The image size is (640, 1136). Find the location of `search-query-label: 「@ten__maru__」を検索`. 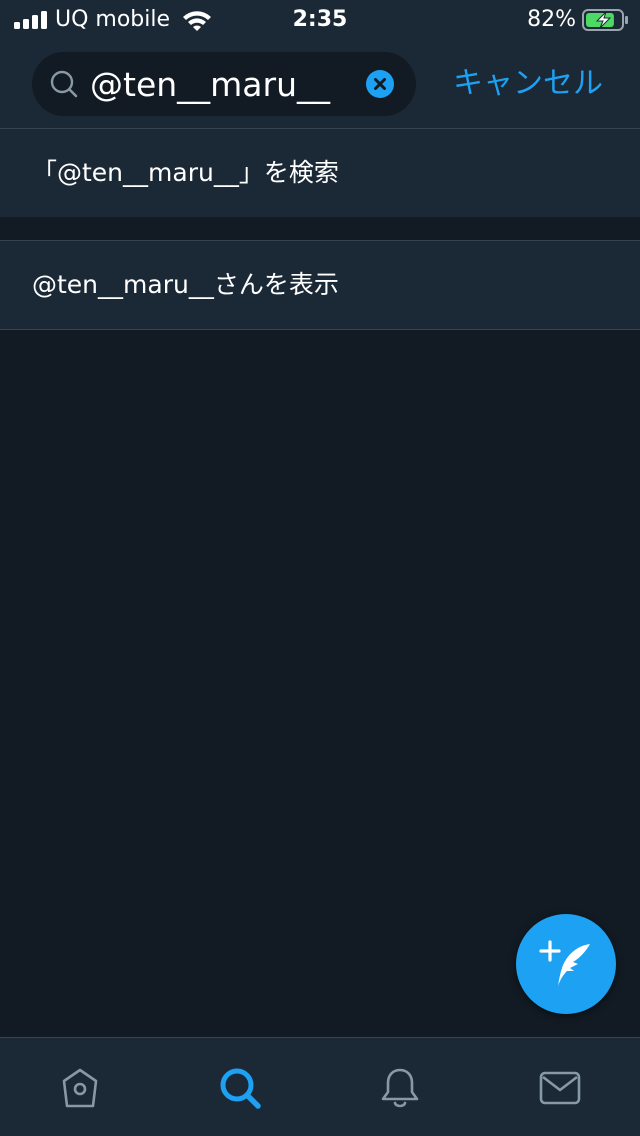

search-query-label: 「@ten__maru__」を検索 is located at coordinates (185, 172).